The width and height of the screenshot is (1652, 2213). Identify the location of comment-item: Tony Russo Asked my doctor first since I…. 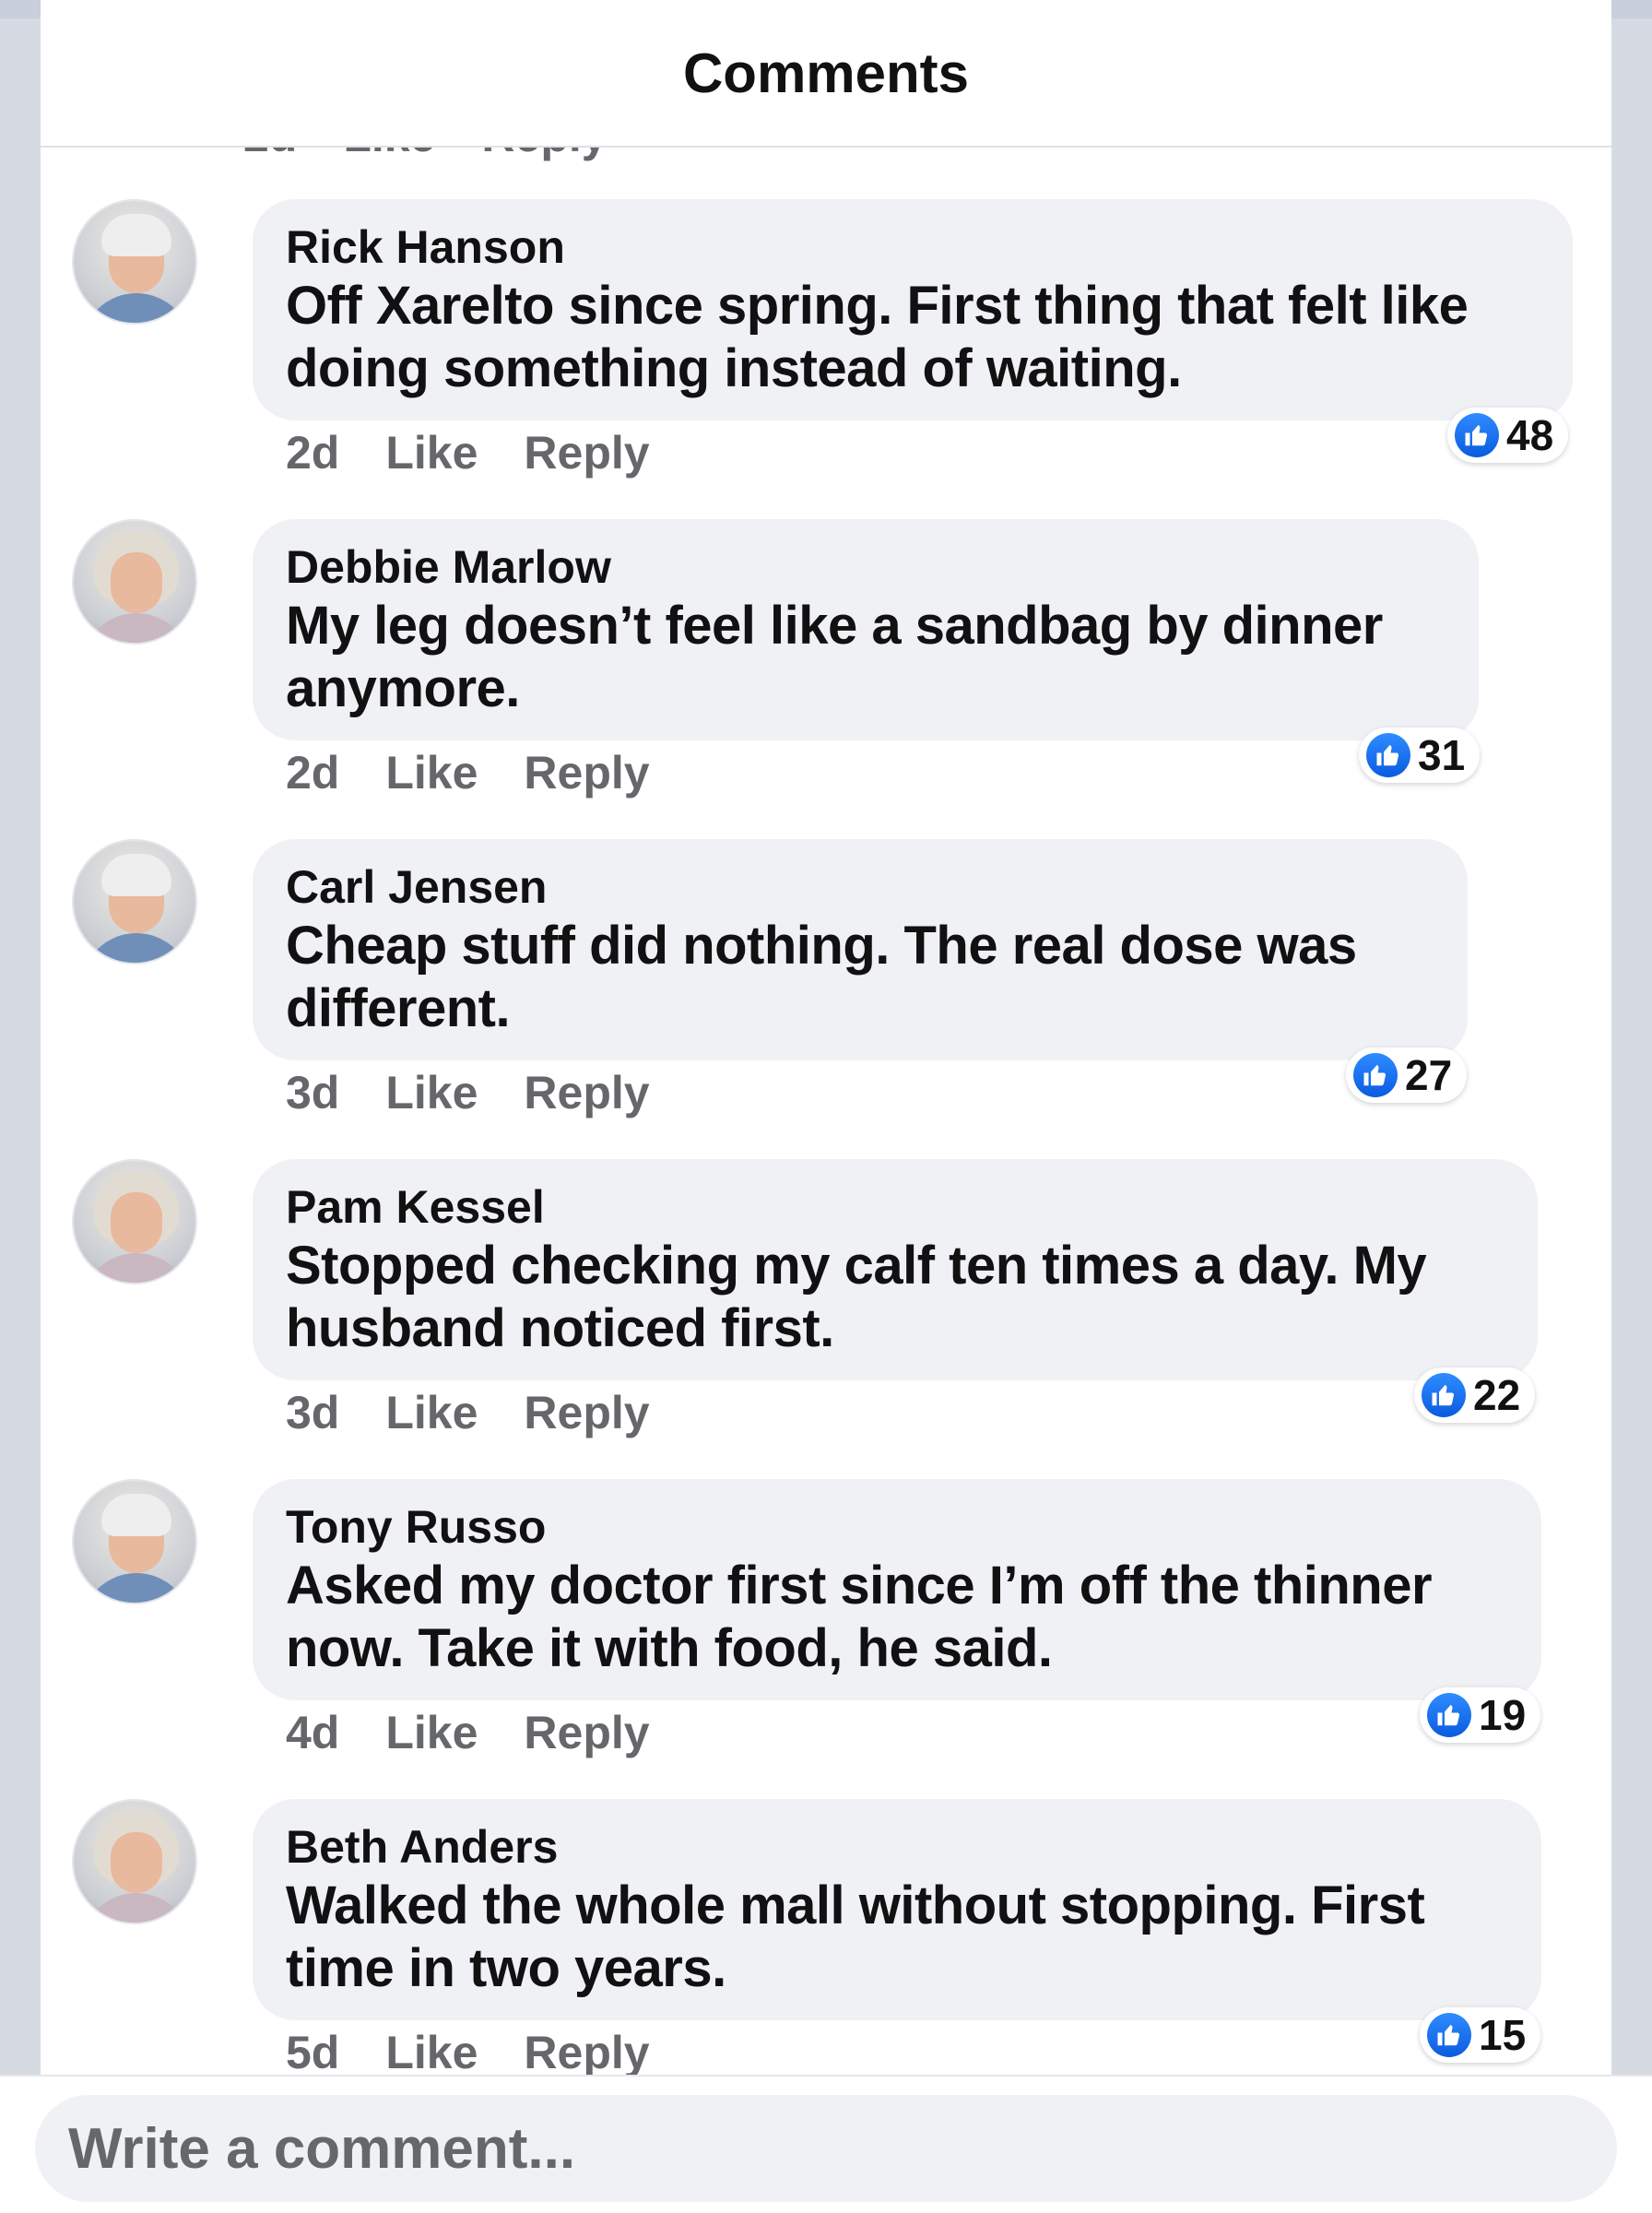
(828, 1631).